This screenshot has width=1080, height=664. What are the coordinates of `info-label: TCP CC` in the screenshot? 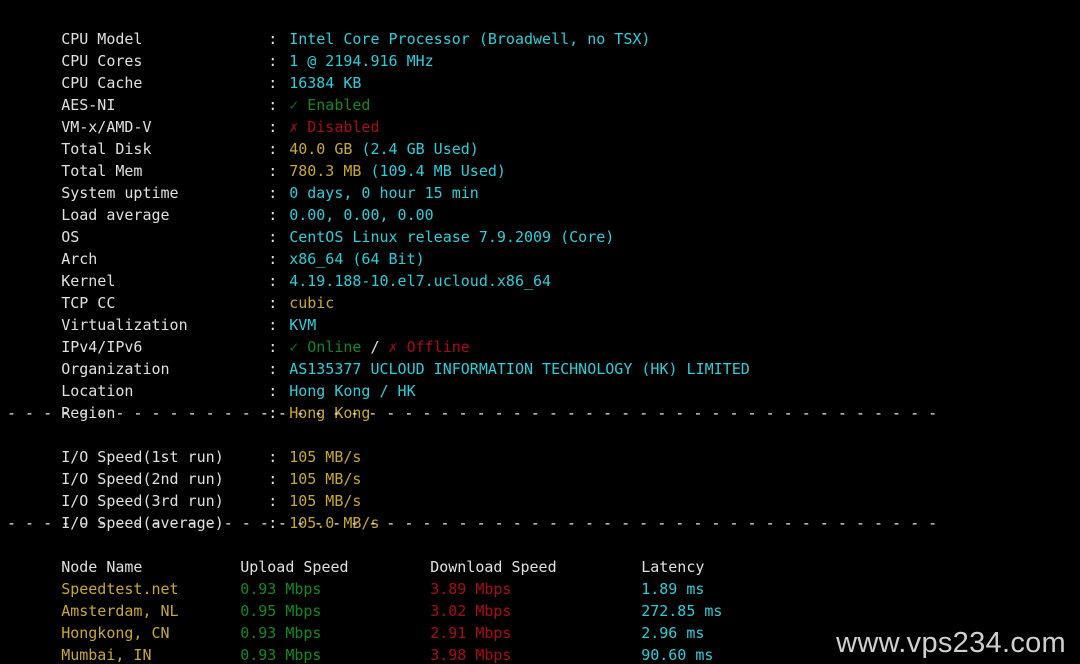 It's located at (88, 303).